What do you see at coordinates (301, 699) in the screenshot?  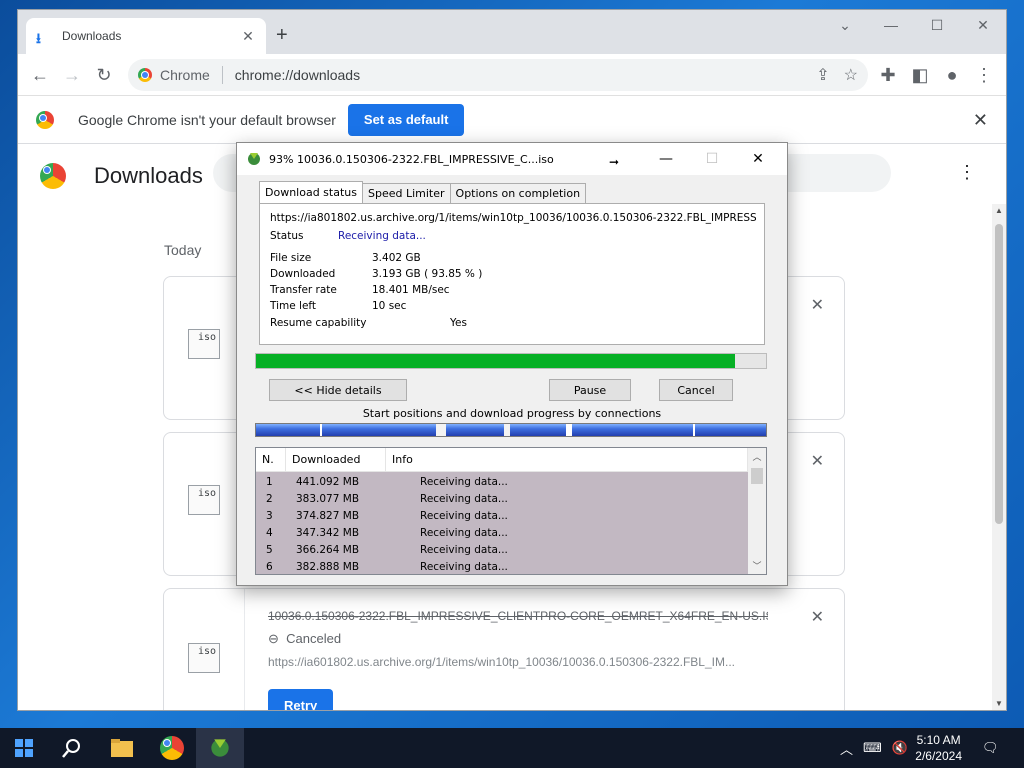 I see `retry-button: Retry` at bounding box center [301, 699].